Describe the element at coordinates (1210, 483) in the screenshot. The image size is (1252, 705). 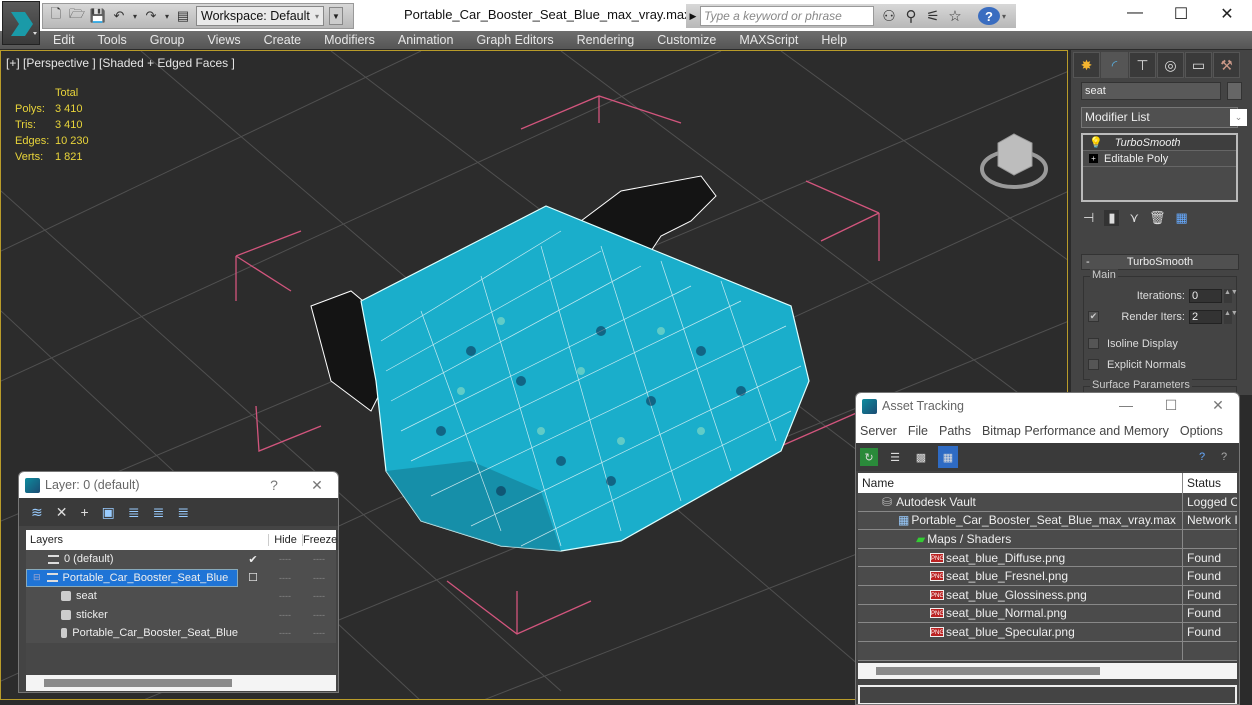
I see `column-status: Status` at that location.